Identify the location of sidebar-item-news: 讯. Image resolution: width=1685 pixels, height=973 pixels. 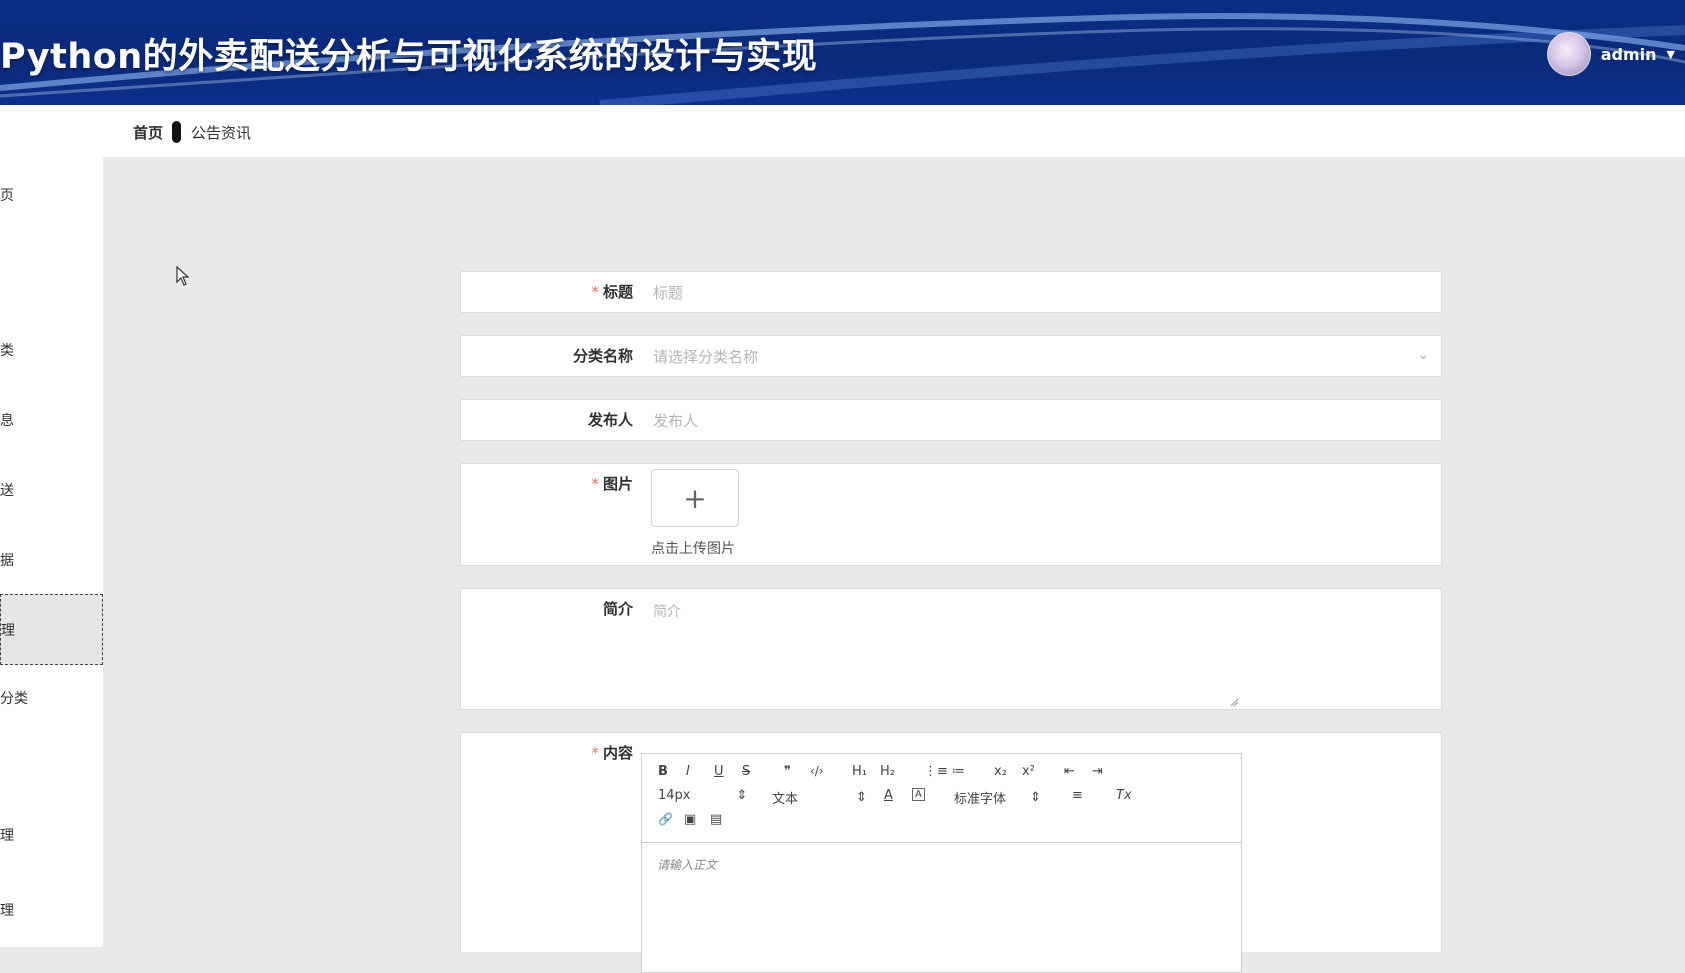
(51, 767).